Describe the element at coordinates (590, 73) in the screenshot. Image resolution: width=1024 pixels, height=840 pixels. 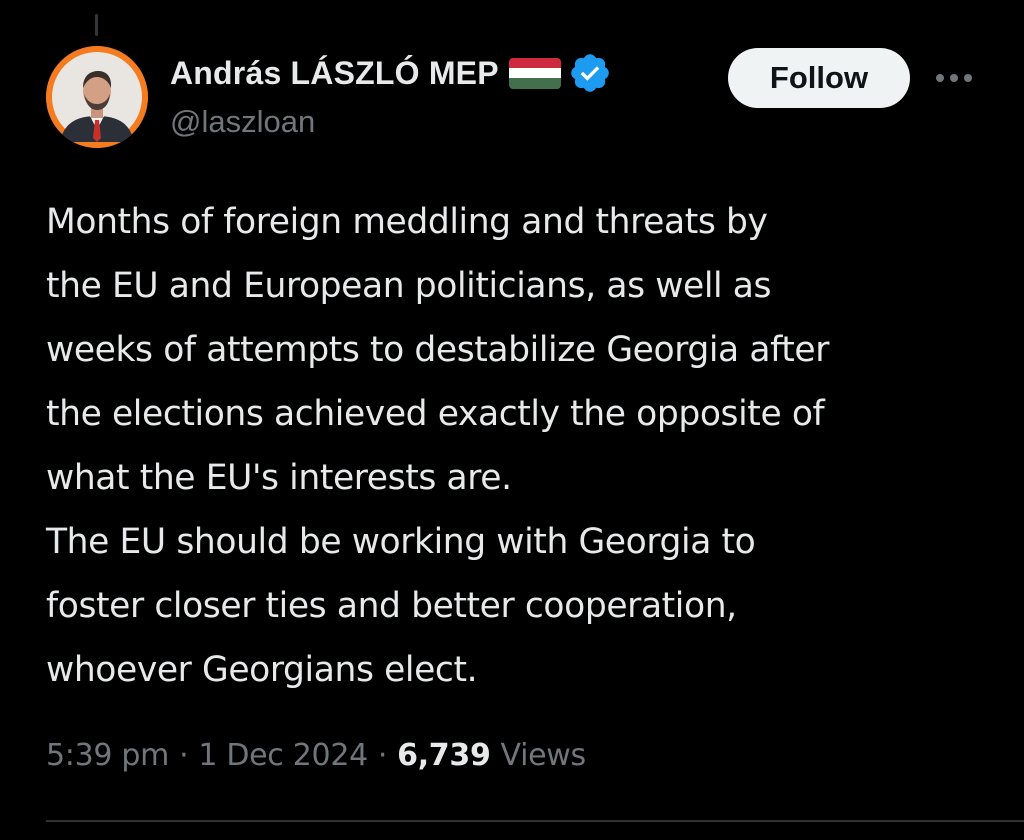
I see `verified-badge-icon` at that location.